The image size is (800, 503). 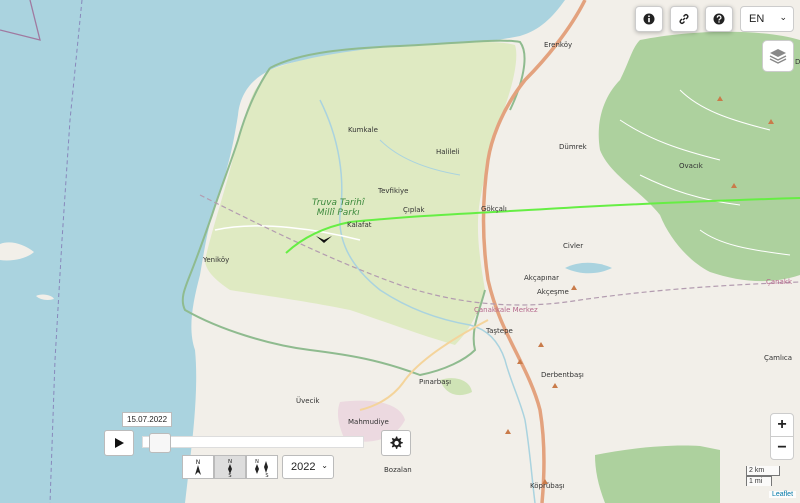 I want to click on orientation-north-button: N, so click(x=198, y=467).